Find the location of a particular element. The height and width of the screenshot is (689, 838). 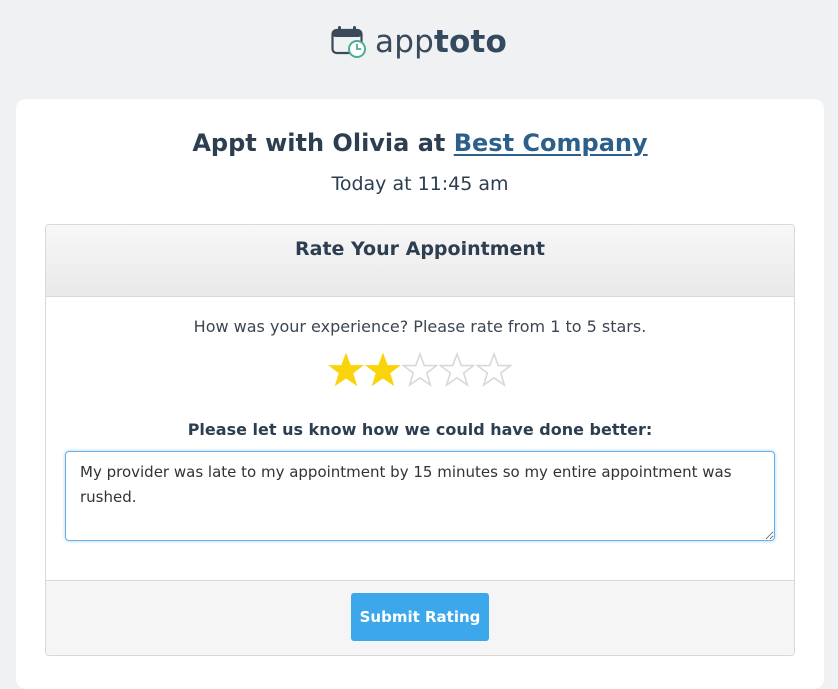

submit-rating-button: Submit Rating is located at coordinates (420, 617).